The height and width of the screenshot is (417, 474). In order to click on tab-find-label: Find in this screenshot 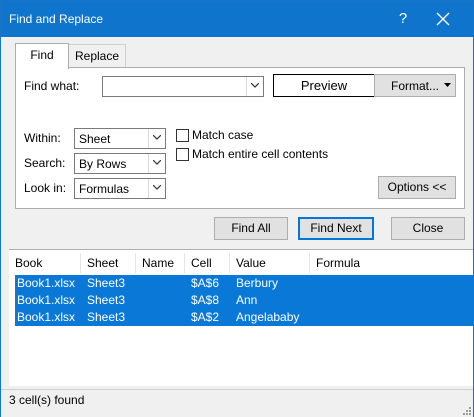, I will do `click(42, 55)`.